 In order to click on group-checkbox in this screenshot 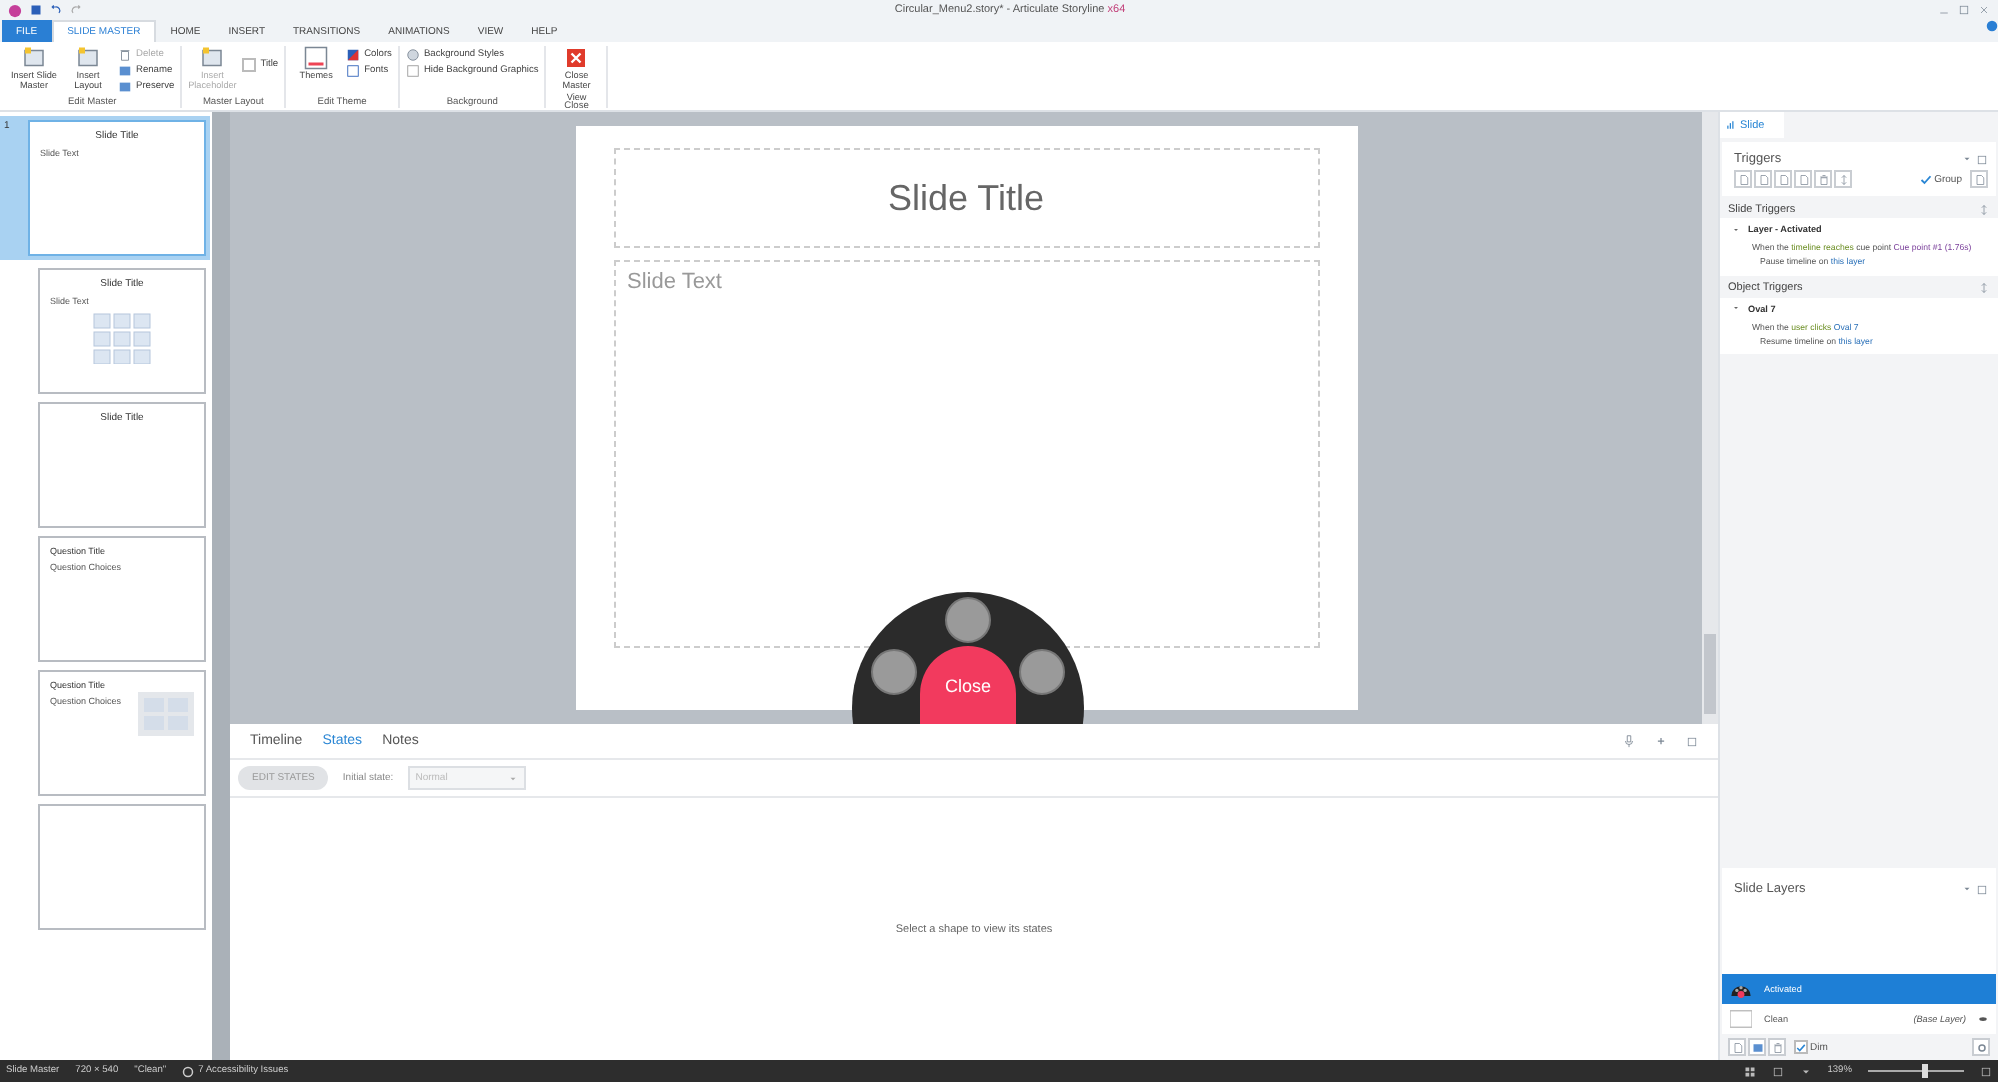, I will do `click(1925, 179)`.